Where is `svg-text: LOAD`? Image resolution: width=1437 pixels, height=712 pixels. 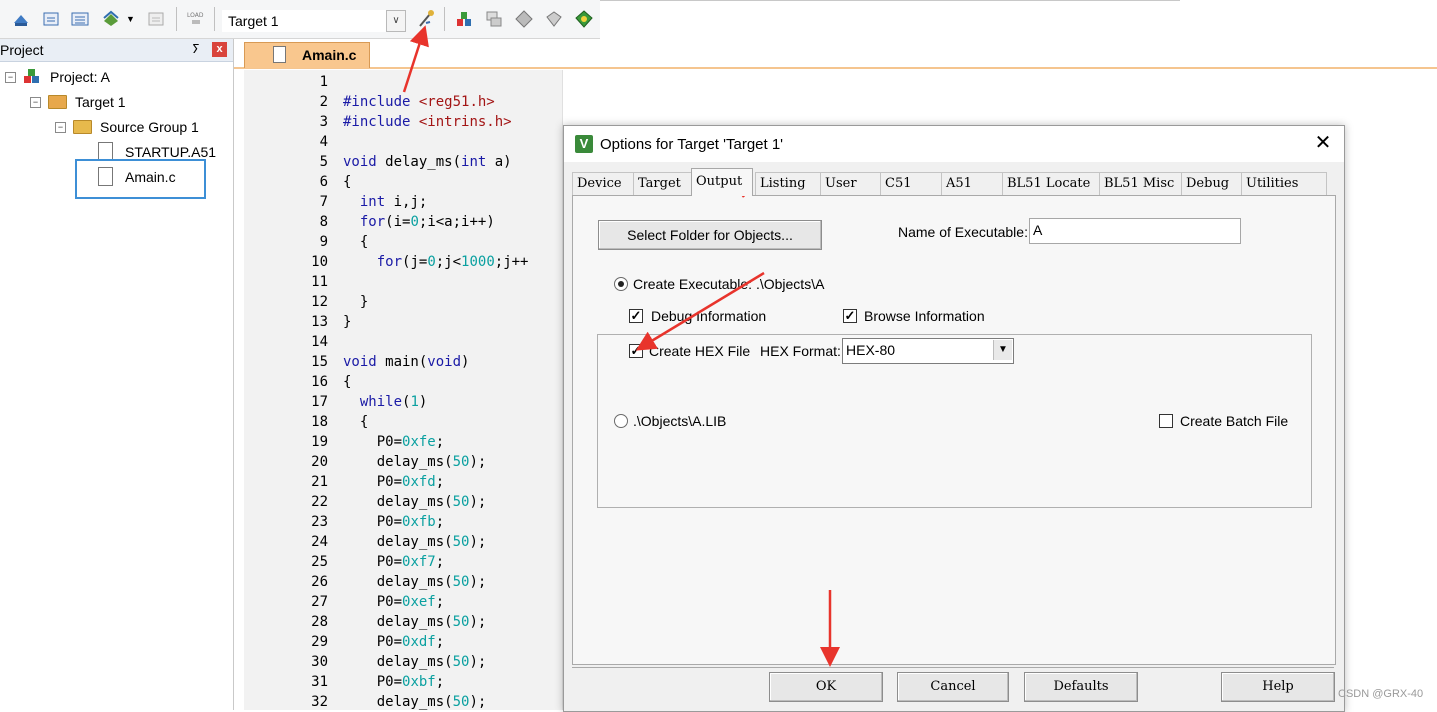 svg-text: LOAD is located at coordinates (195, 15).